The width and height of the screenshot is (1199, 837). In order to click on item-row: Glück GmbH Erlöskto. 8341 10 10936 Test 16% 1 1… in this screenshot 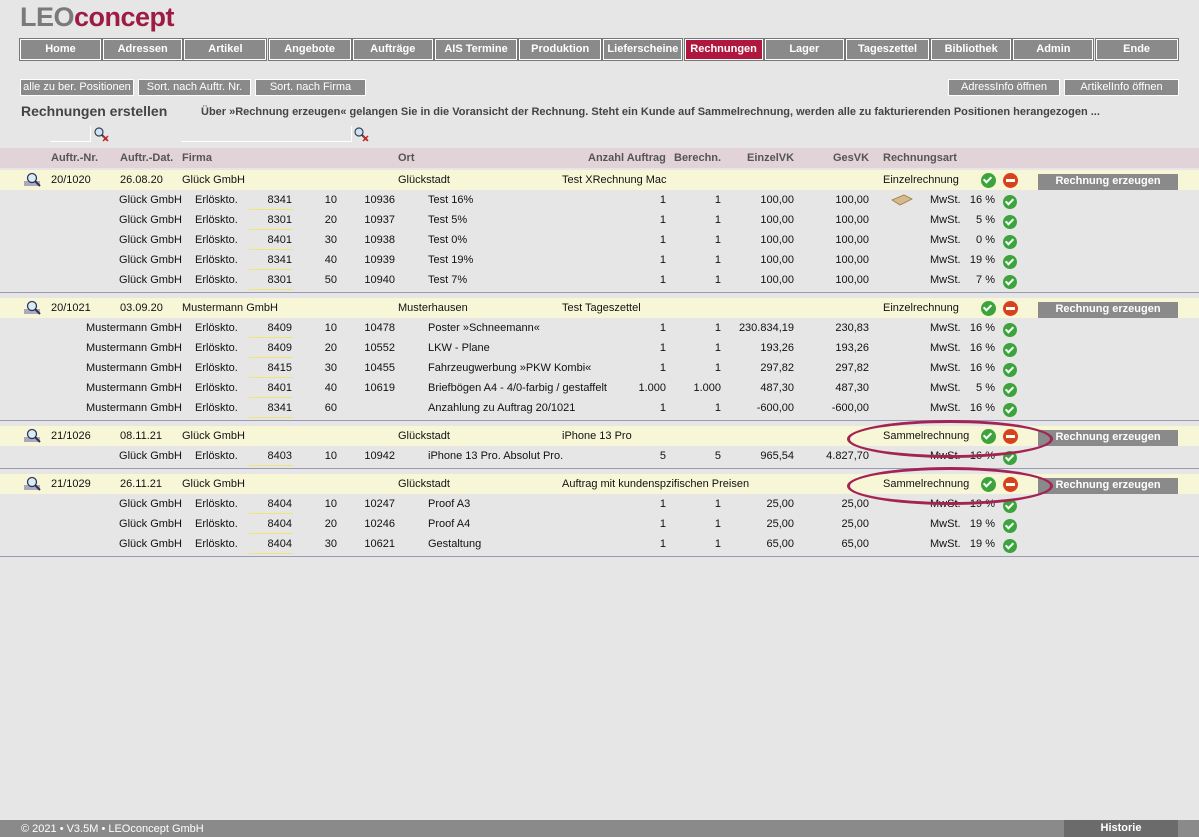, I will do `click(599, 200)`.